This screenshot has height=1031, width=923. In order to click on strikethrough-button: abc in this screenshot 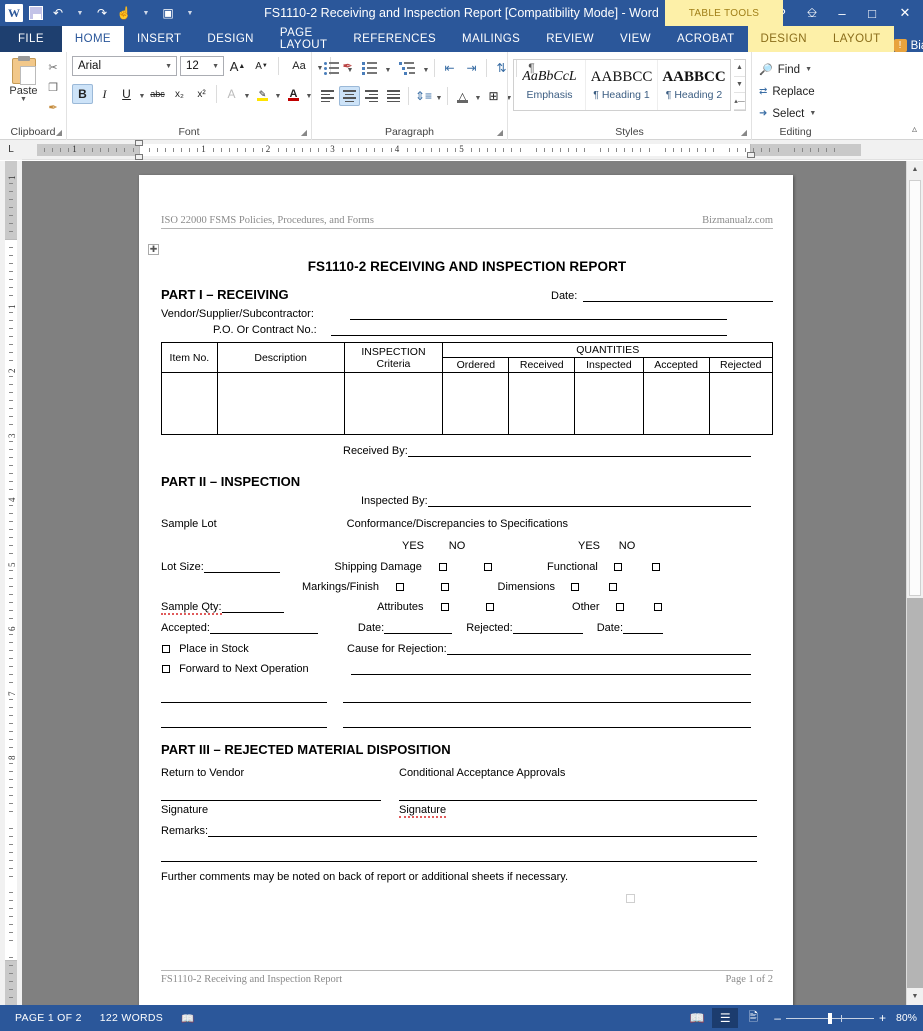, I will do `click(157, 94)`.